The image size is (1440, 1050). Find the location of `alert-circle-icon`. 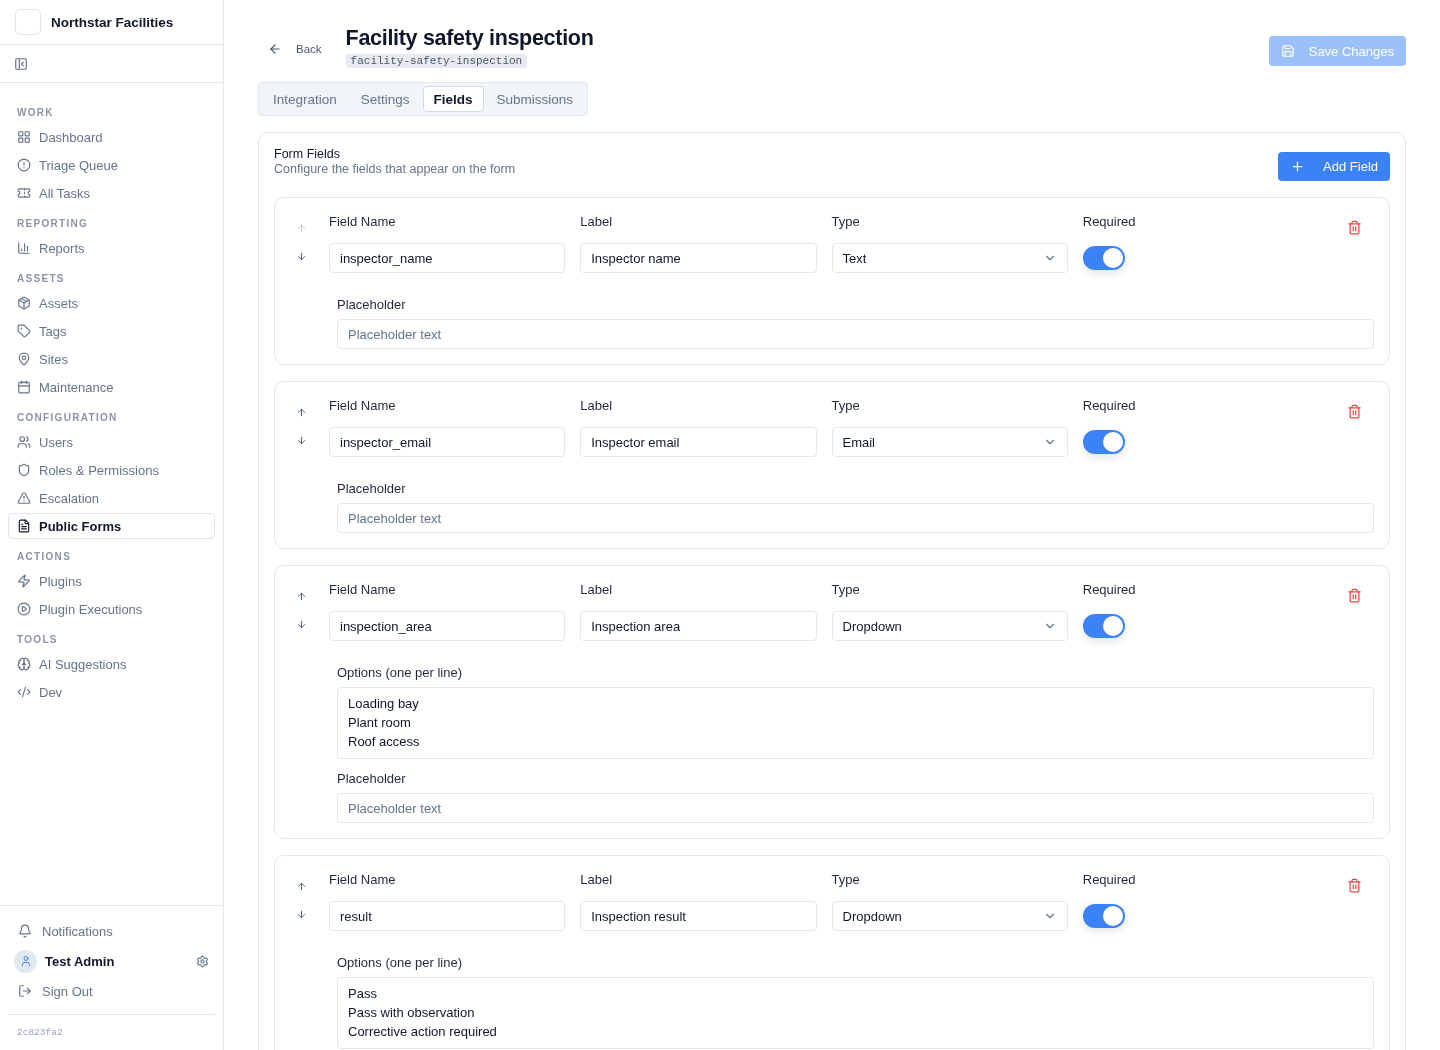

alert-circle-icon is located at coordinates (24, 165).